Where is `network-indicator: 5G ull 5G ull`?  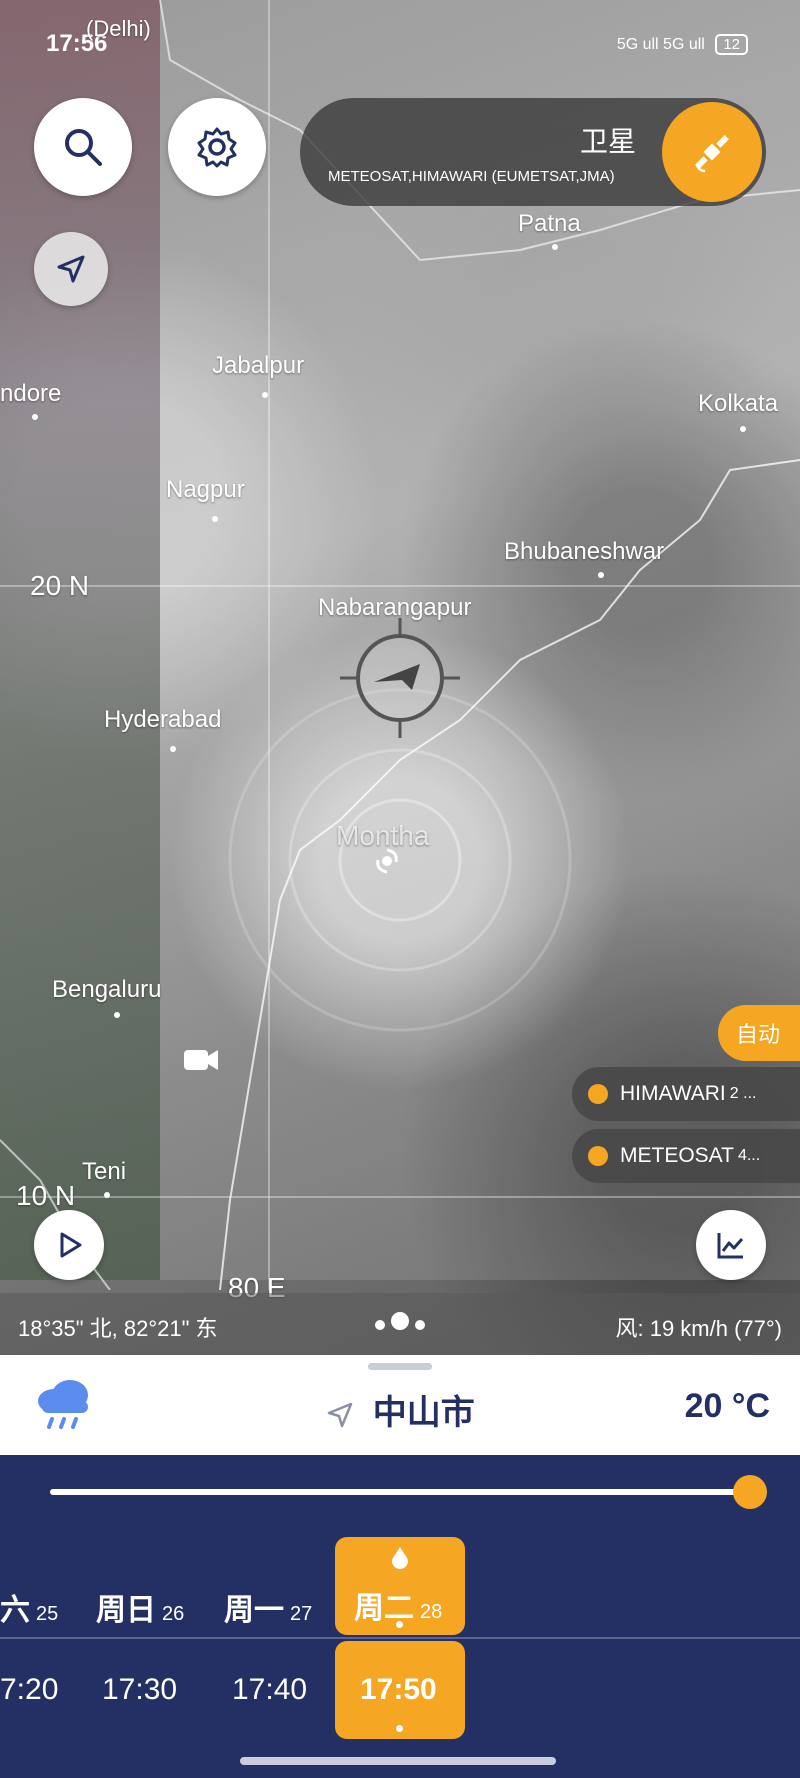 network-indicator: 5G ull 5G ull is located at coordinates (660, 44).